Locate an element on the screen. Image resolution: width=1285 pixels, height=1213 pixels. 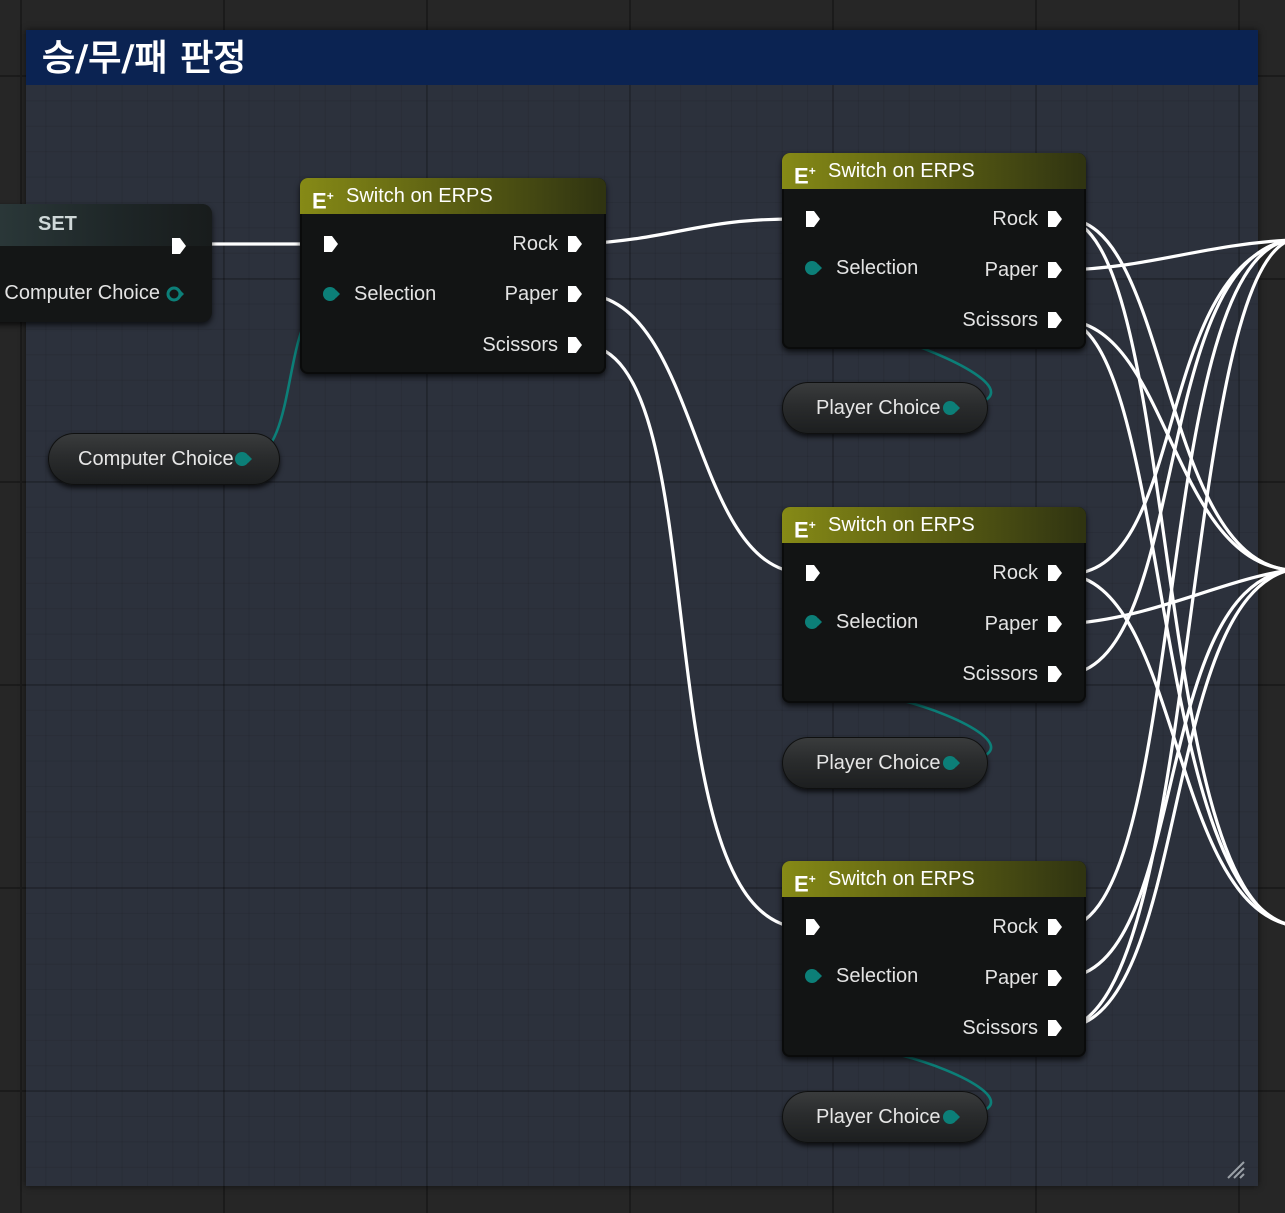
computer-choice-label: Computer Choice is located at coordinates (156, 459).